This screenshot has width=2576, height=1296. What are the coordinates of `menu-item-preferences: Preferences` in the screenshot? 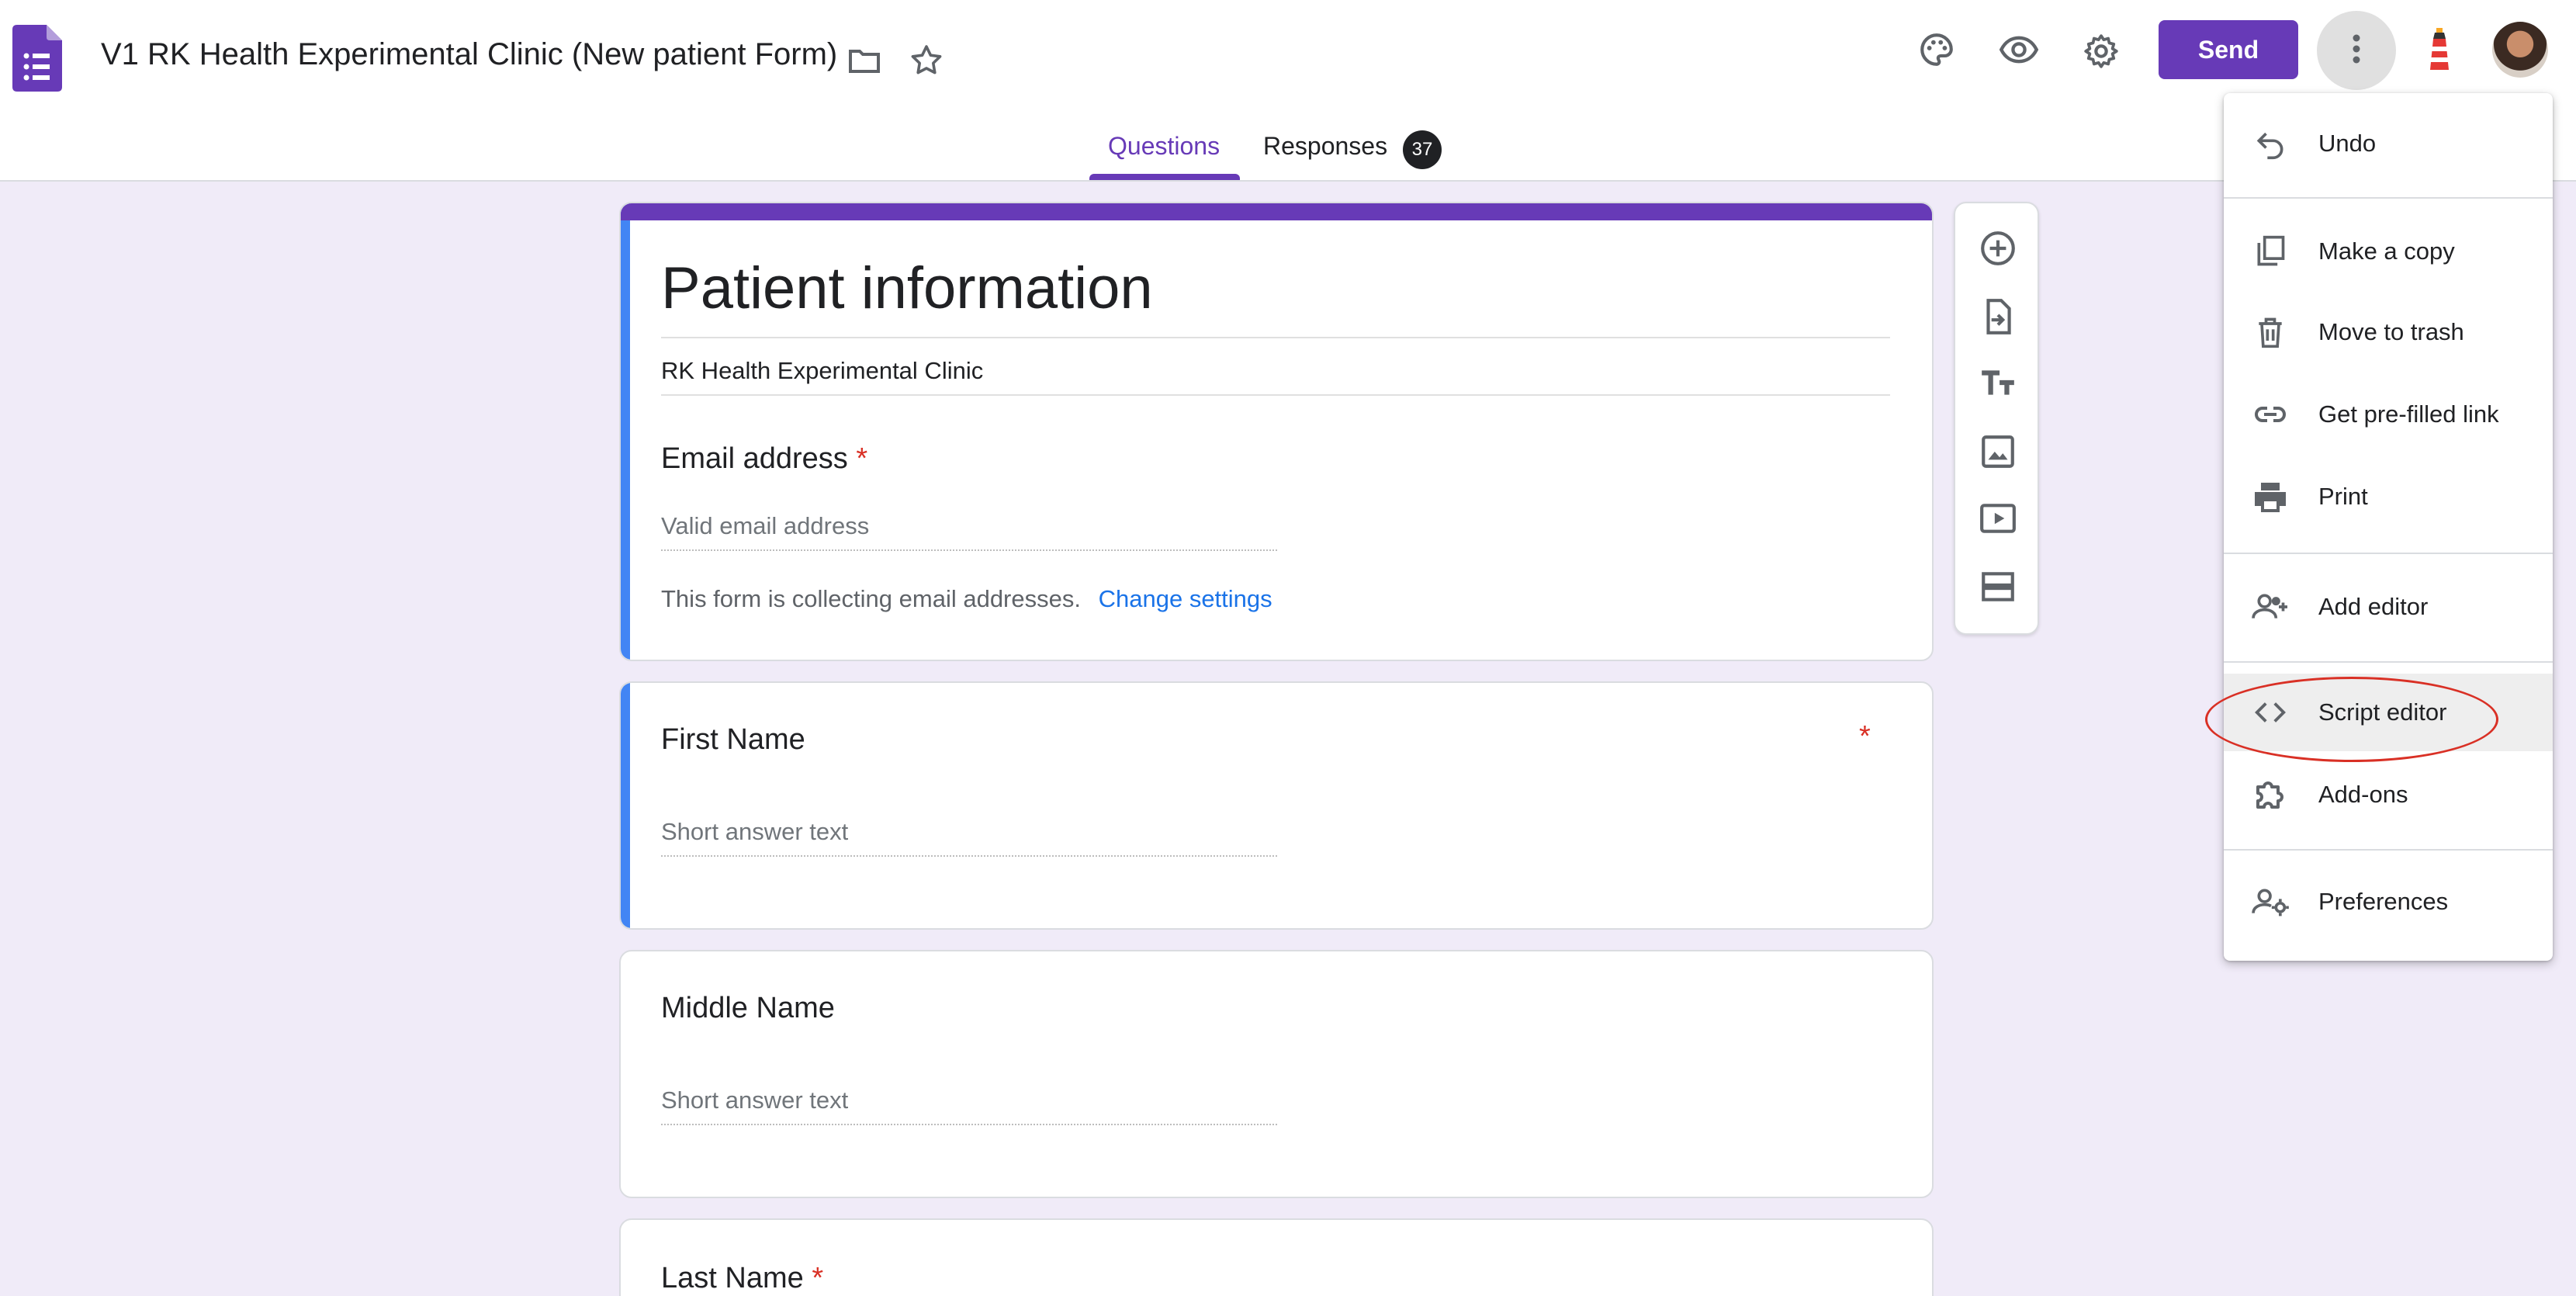 It's located at (2388, 902).